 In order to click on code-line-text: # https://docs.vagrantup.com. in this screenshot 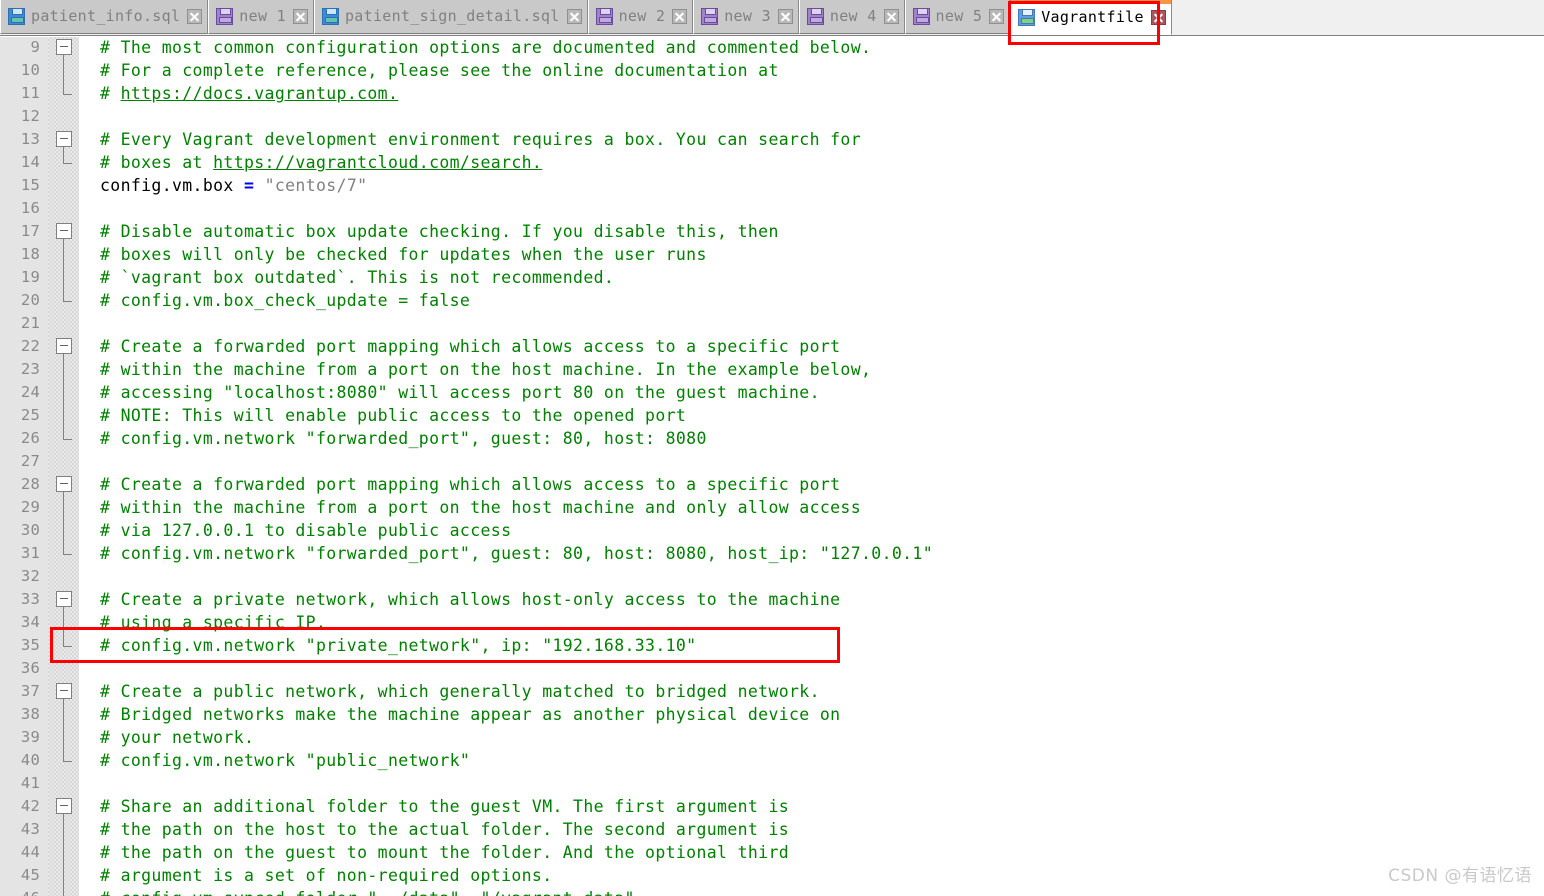, I will do `click(249, 93)`.